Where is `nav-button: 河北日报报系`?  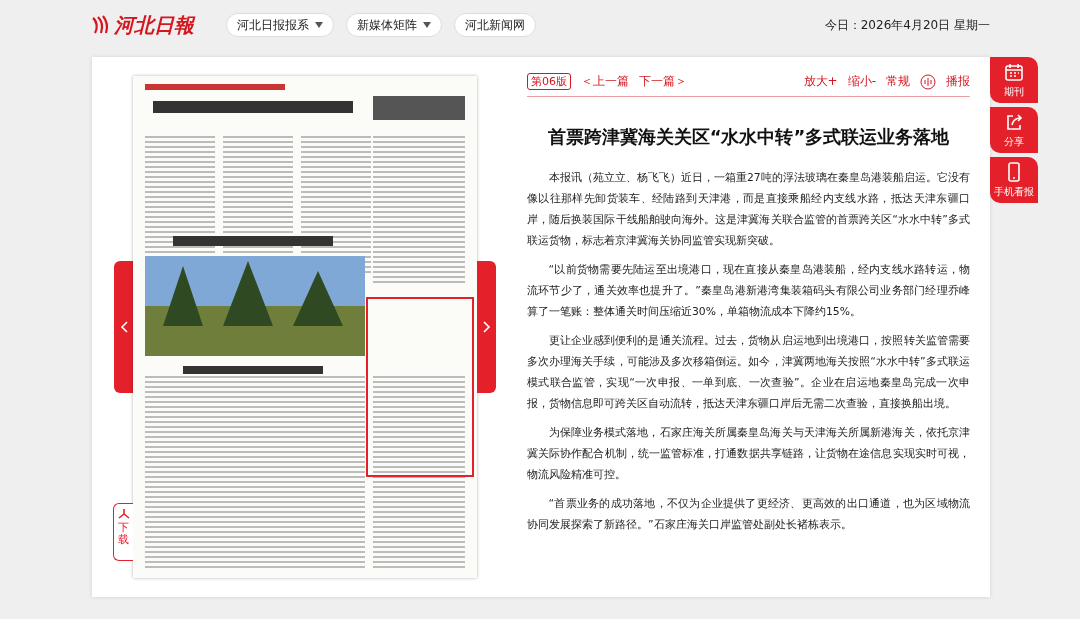 nav-button: 河北日报报系 is located at coordinates (280, 25).